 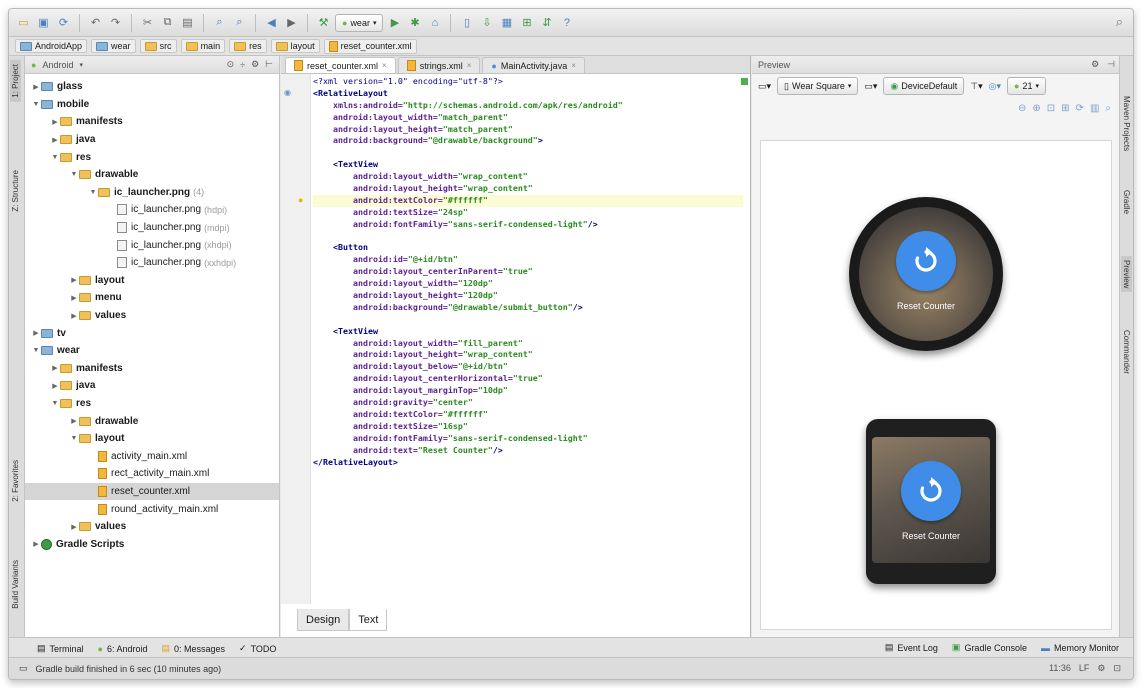 What do you see at coordinates (152, 509) in the screenshot?
I see `tree-item: round_activity_main.xml` at bounding box center [152, 509].